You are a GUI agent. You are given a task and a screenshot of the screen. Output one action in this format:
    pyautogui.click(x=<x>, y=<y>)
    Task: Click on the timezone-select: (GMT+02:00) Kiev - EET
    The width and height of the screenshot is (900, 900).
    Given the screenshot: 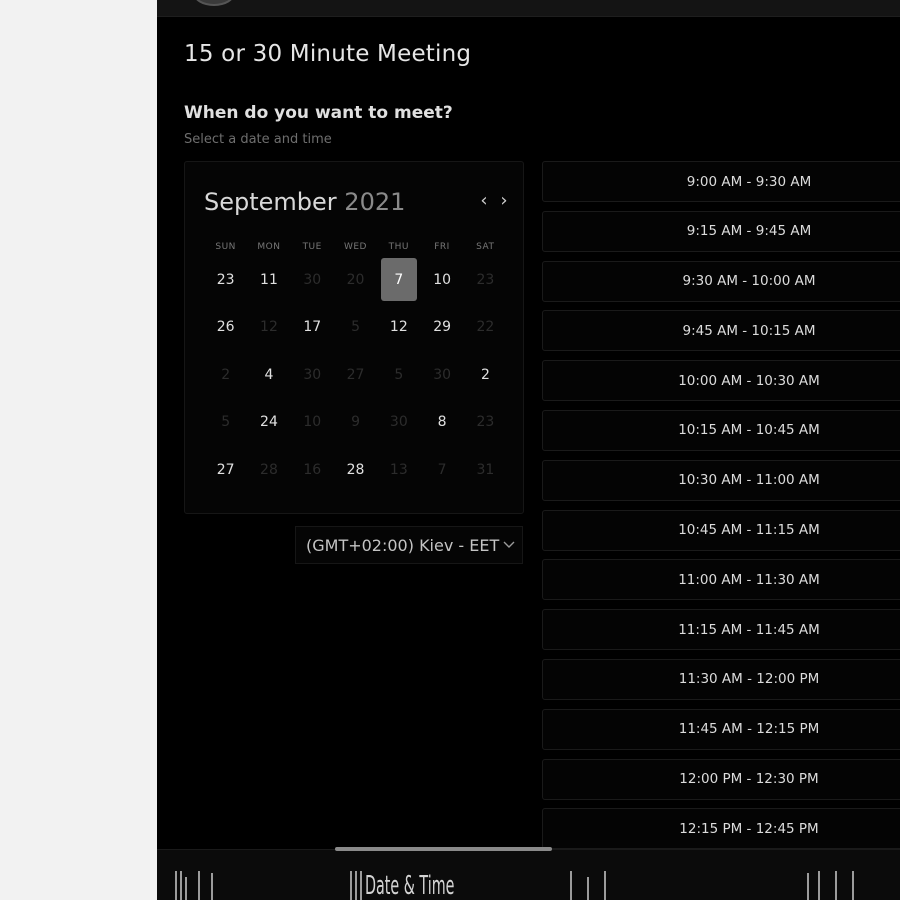 What is the action you would take?
    pyautogui.click(x=409, y=545)
    